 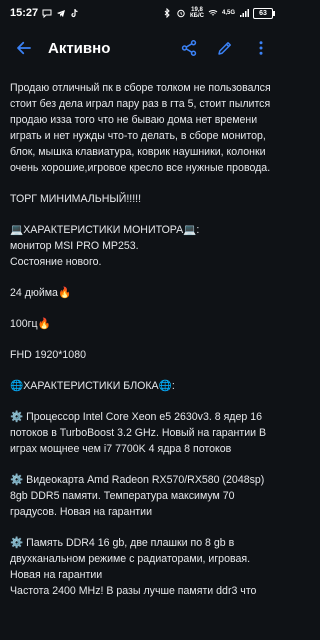 I want to click on page-title: Активно, so click(x=79, y=48).